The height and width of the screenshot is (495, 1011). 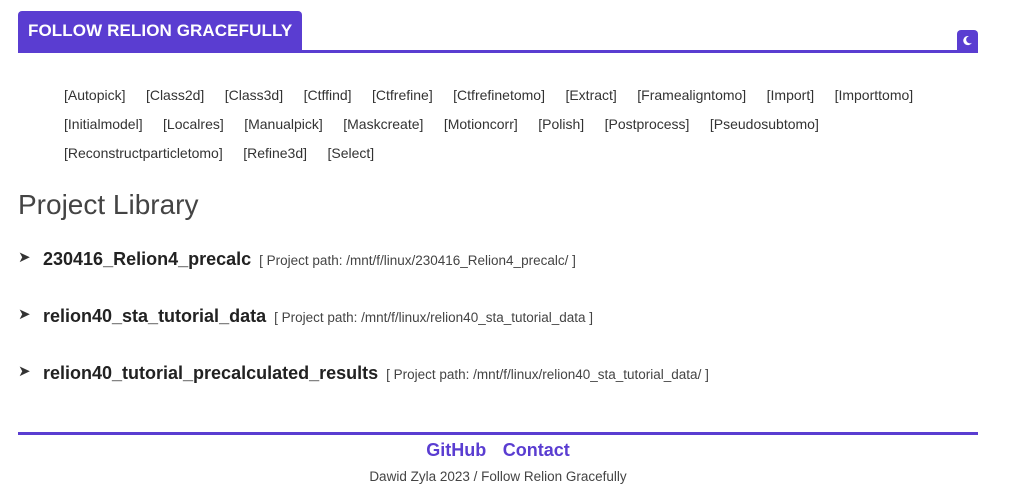 I want to click on nav-tag-import: [Import], so click(x=790, y=95).